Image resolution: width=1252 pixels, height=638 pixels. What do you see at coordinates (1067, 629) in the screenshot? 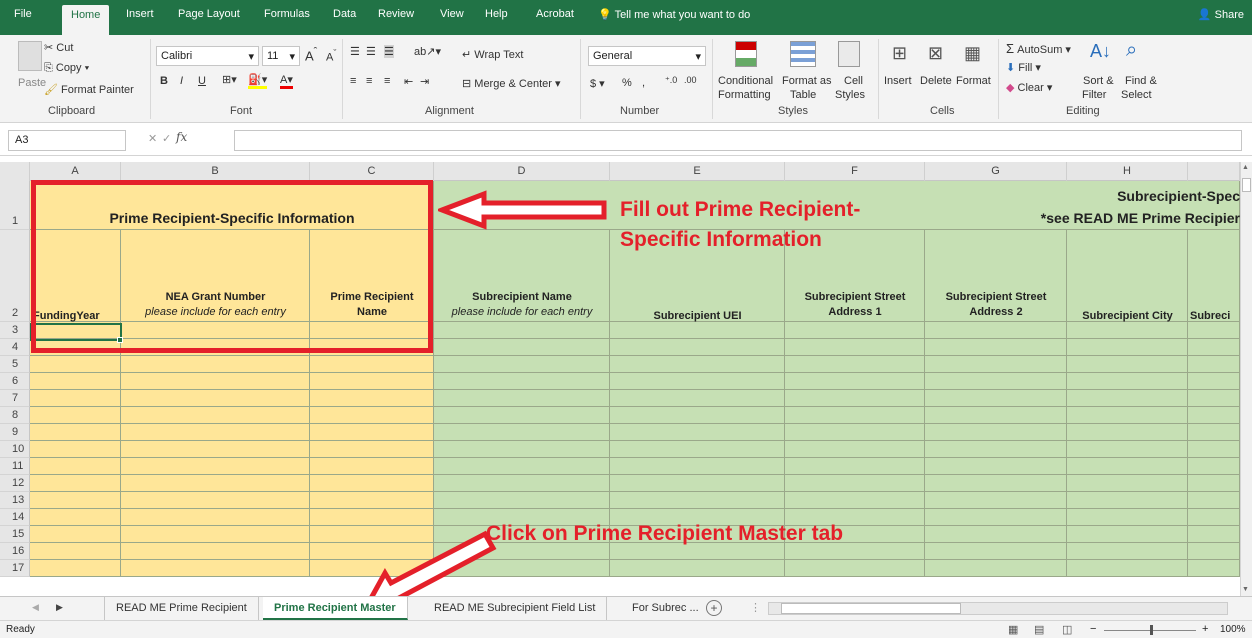
I see `page-break-view-icon: ◫` at bounding box center [1067, 629].